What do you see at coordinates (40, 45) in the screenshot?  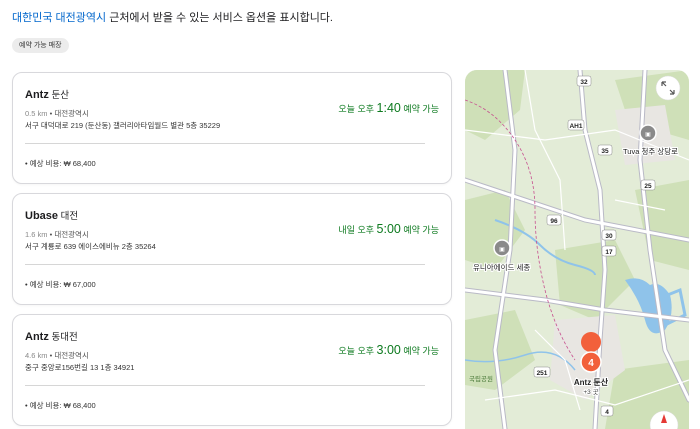 I see `filter-chip-bookable: 예약 가능 매장` at bounding box center [40, 45].